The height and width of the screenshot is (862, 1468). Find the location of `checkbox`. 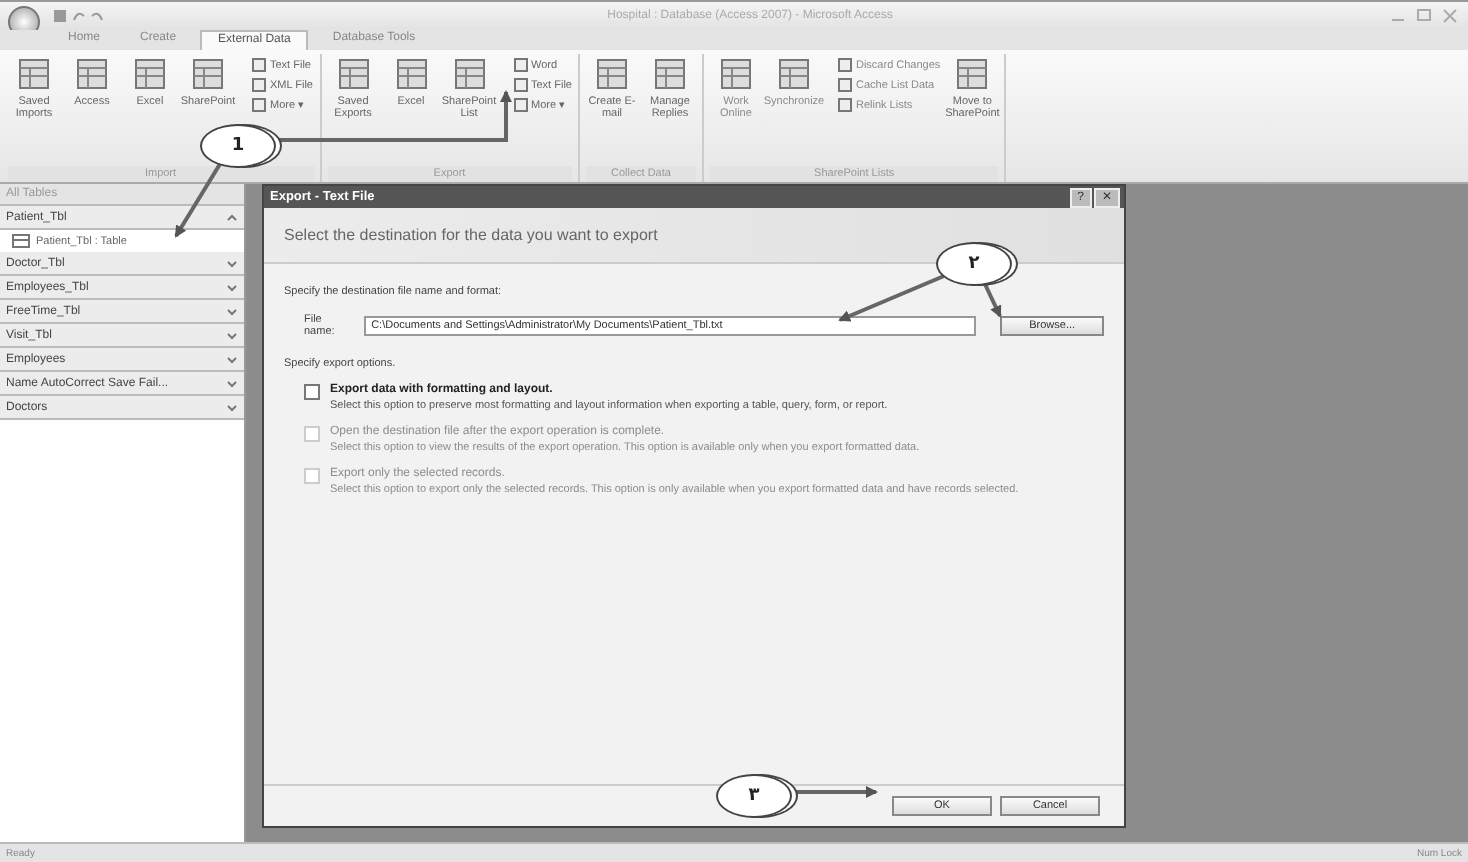

checkbox is located at coordinates (312, 392).